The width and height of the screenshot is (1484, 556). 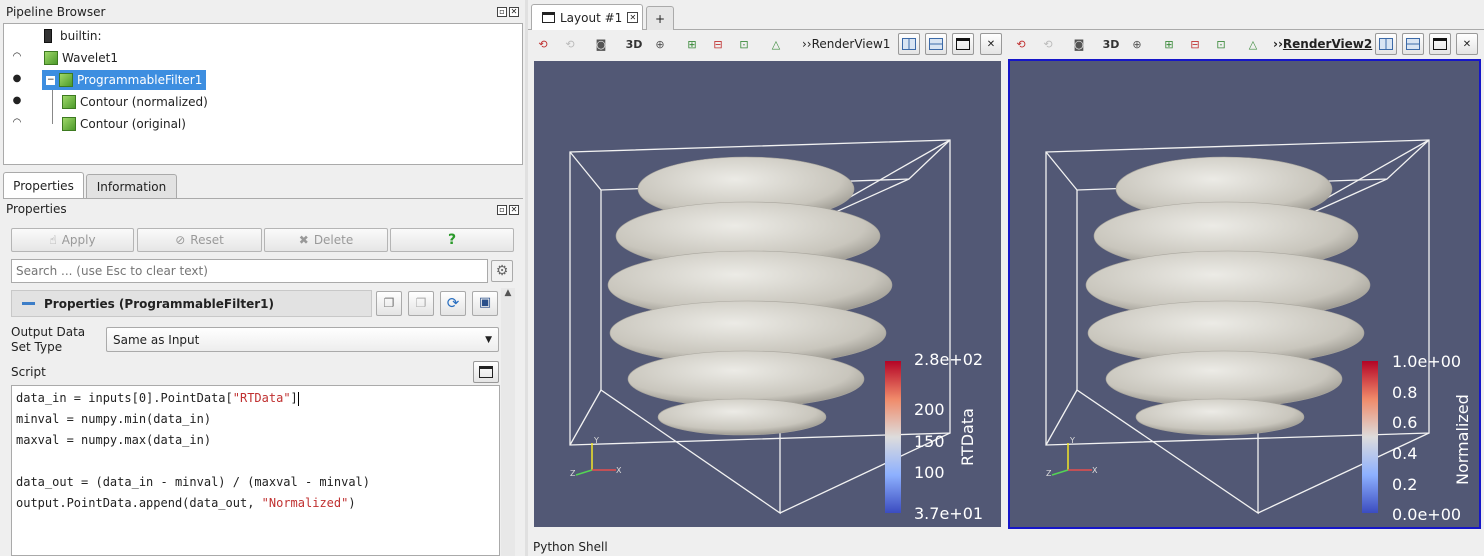 What do you see at coordinates (421, 303) in the screenshot?
I see `paste-icon: ❐` at bounding box center [421, 303].